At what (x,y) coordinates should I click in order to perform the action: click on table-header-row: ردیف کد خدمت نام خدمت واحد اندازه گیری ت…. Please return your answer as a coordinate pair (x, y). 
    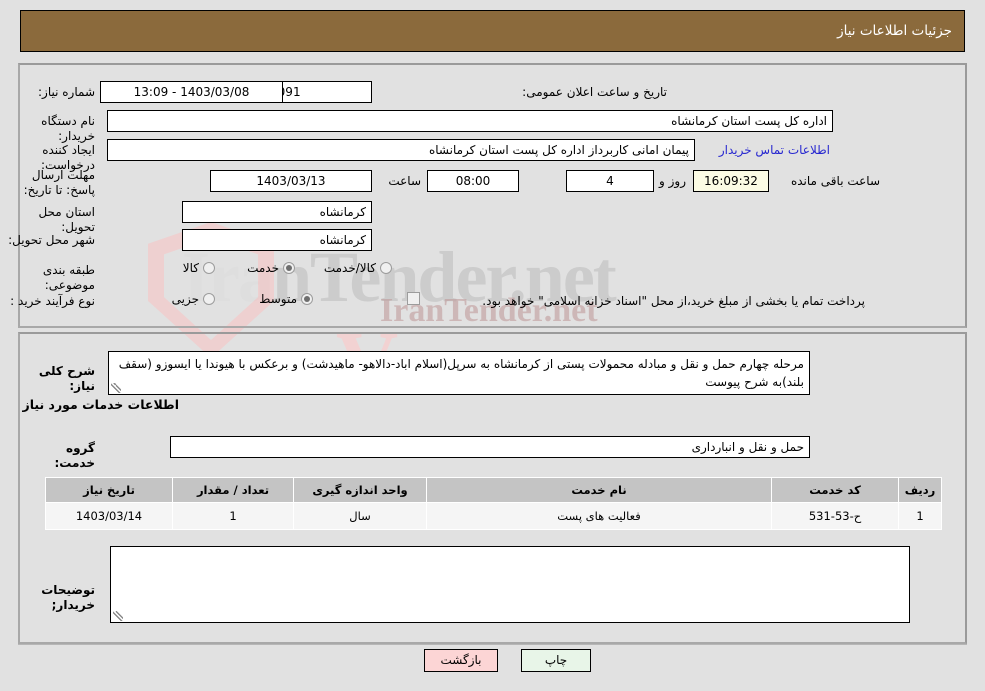
    Looking at the image, I should click on (493, 490).